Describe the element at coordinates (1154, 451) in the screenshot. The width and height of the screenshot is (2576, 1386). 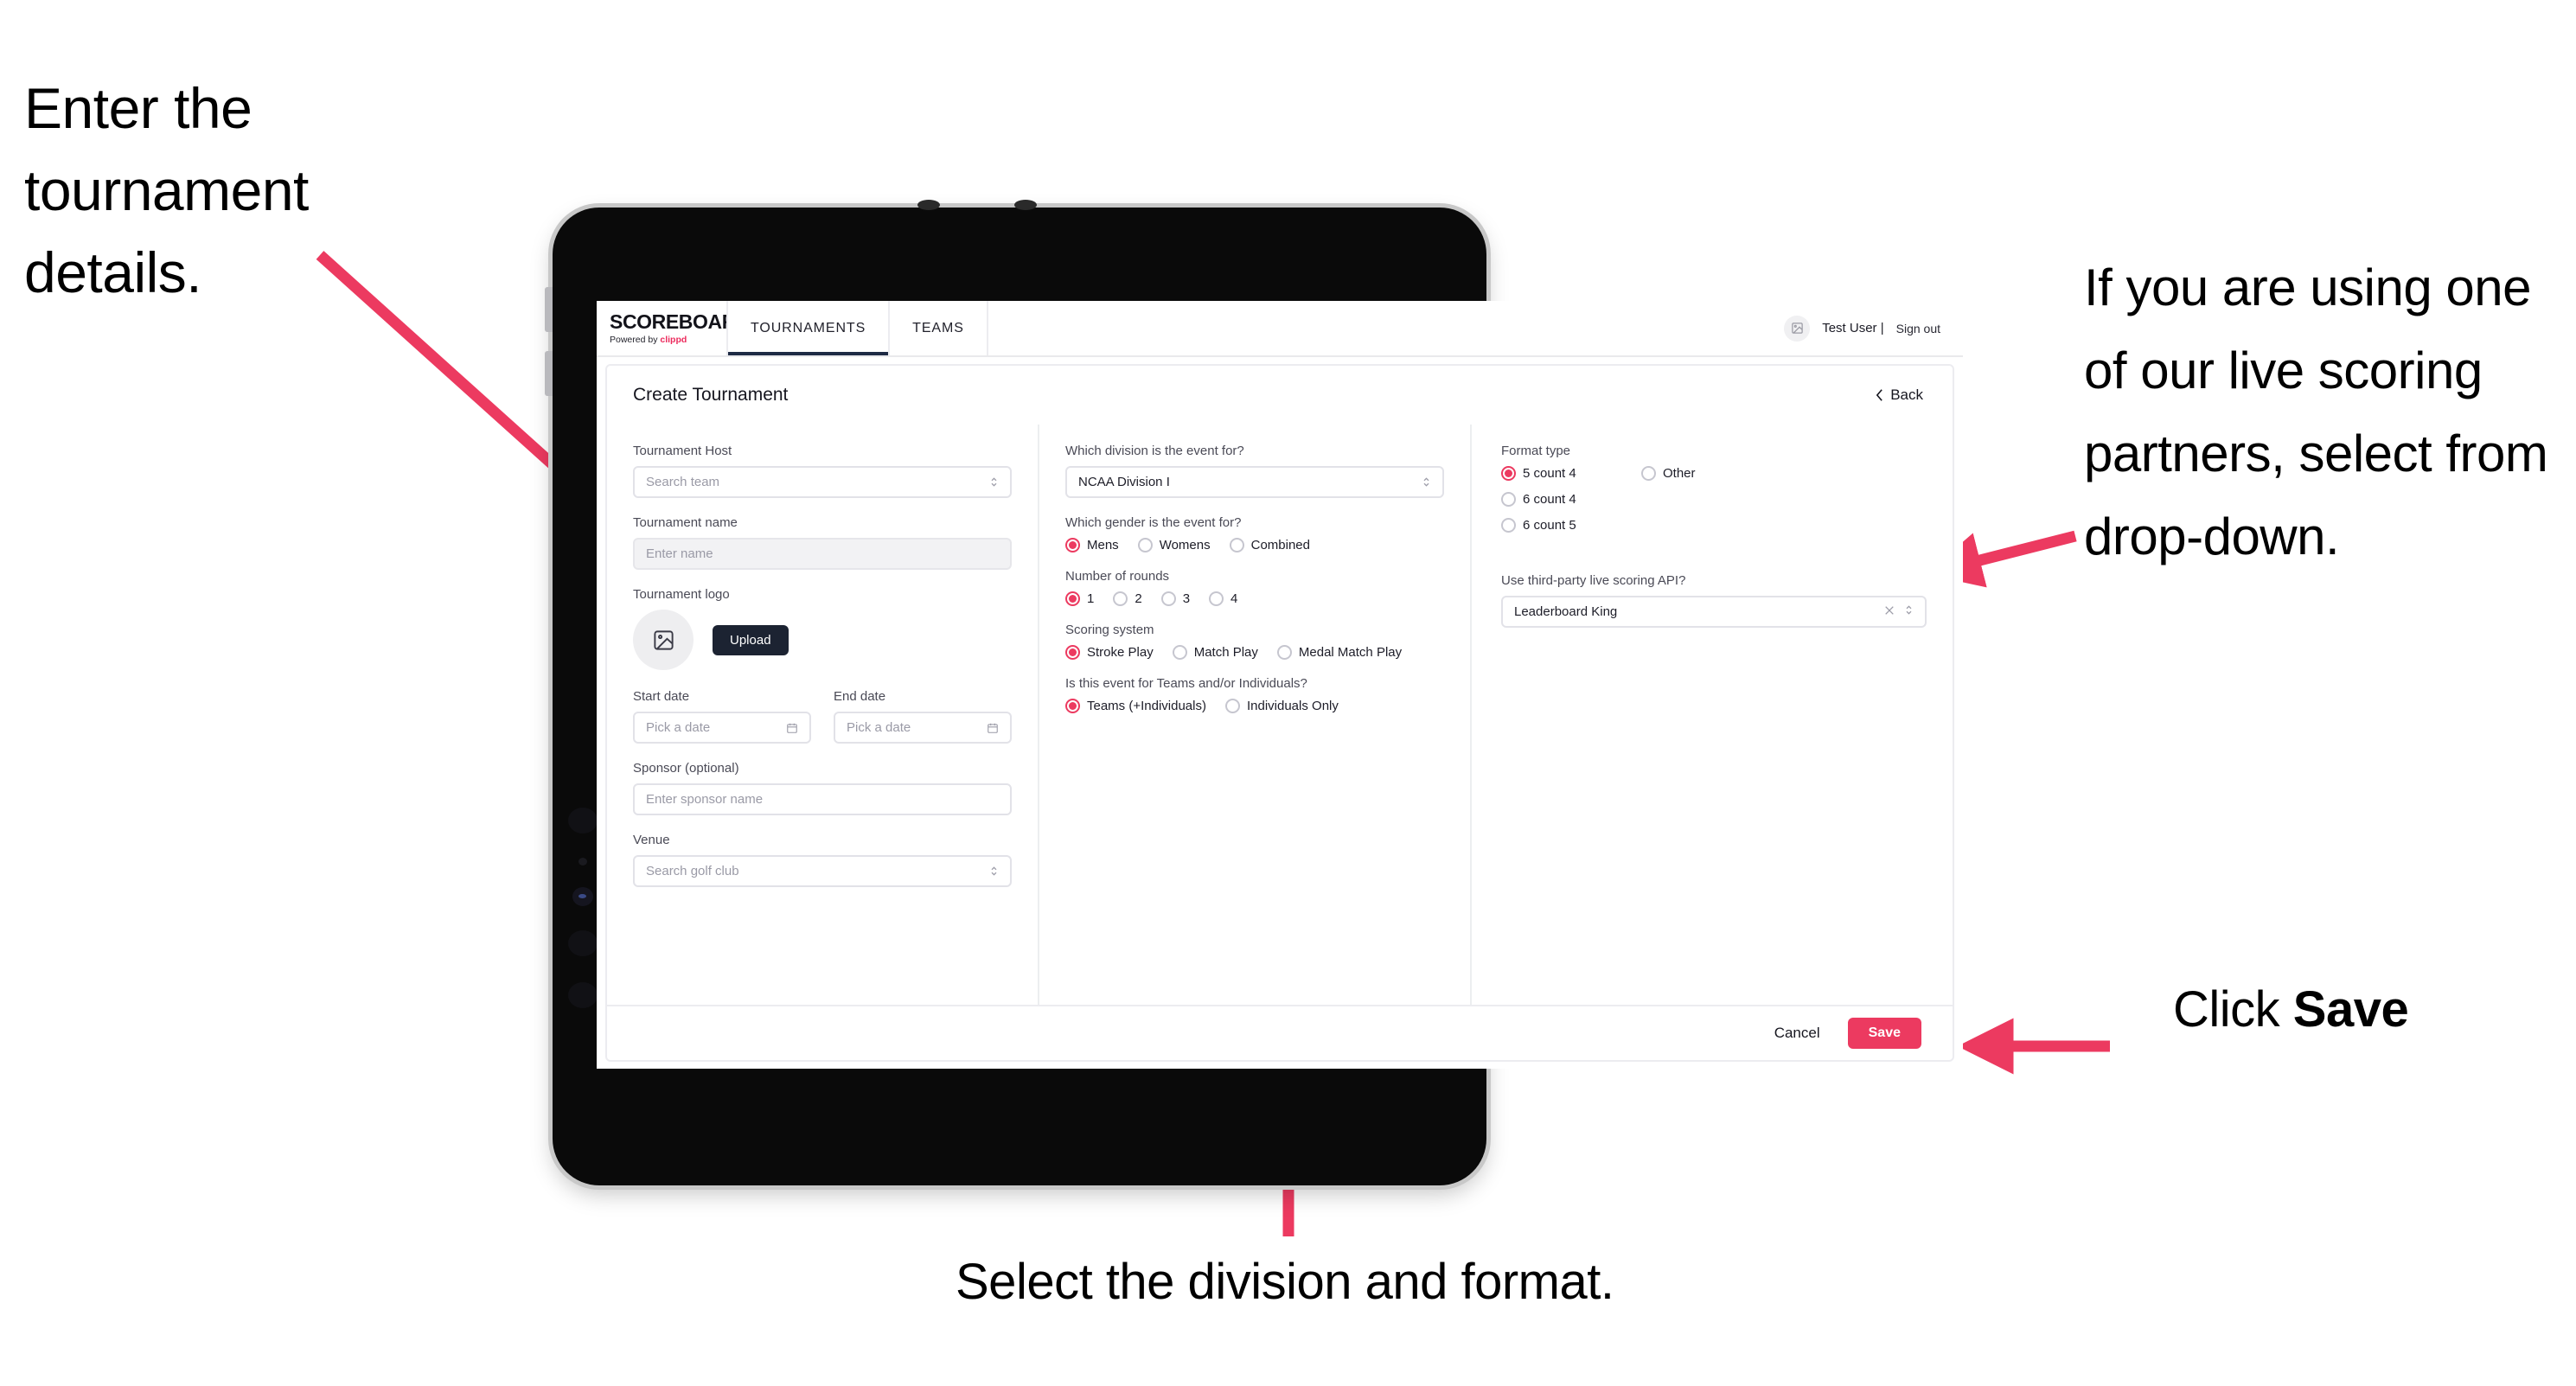
I see `division-label: Which division is the event for?` at that location.